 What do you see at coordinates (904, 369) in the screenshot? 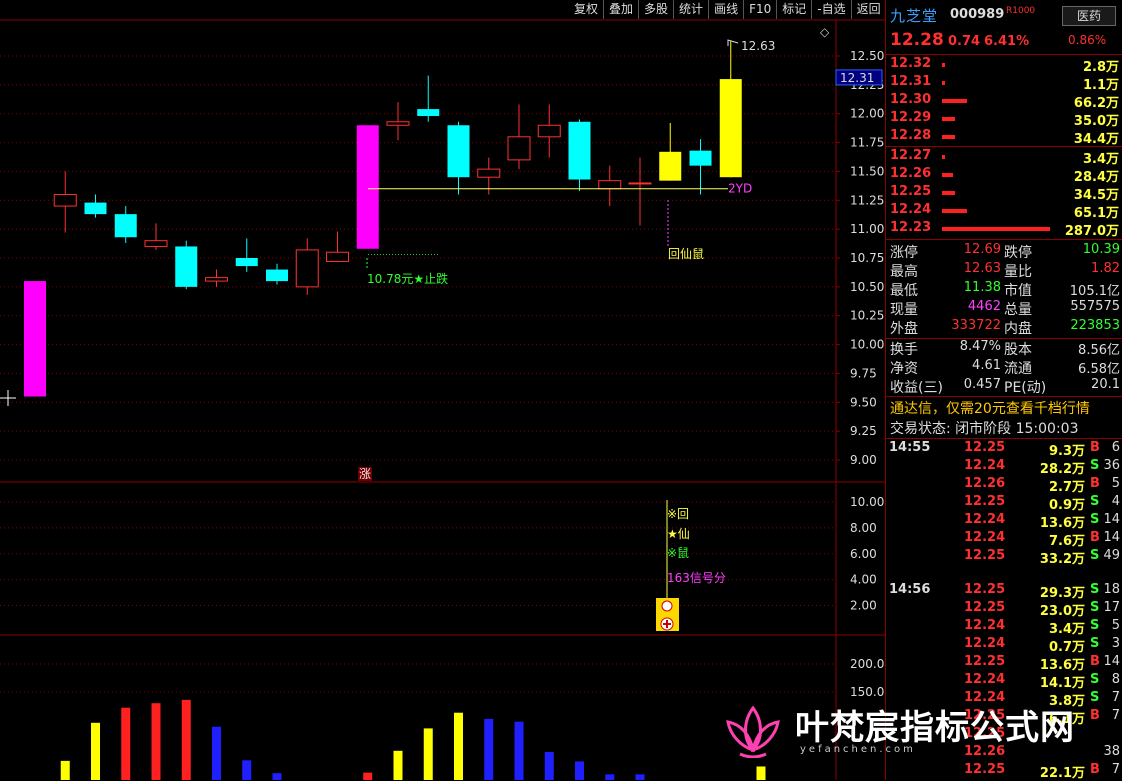
I see `stat-label: 净资` at bounding box center [904, 369].